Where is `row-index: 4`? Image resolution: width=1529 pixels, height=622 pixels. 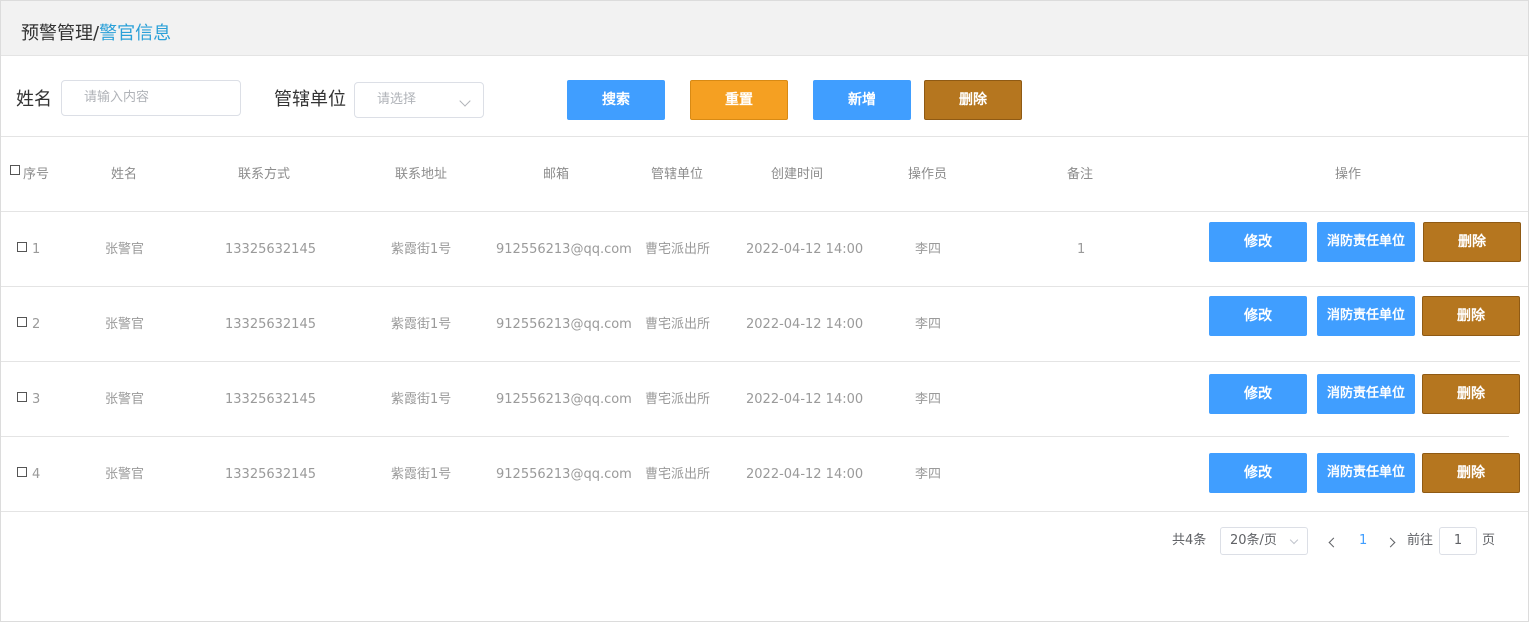 row-index: 4 is located at coordinates (36, 474).